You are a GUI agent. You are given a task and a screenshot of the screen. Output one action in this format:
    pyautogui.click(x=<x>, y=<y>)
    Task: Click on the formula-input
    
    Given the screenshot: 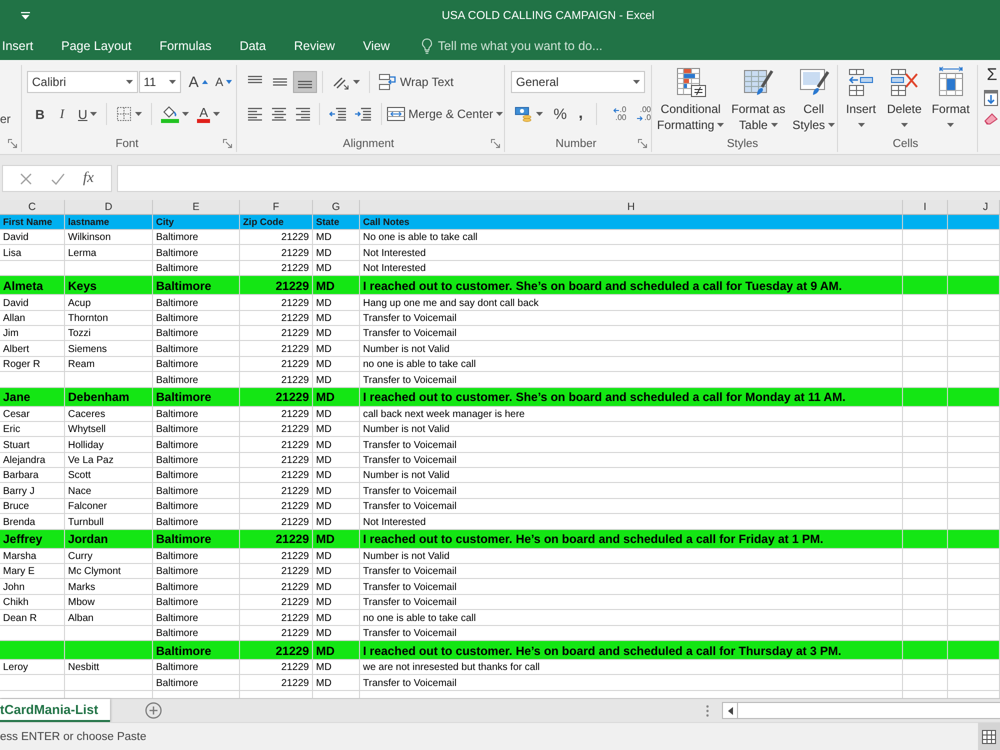 What is the action you would take?
    pyautogui.click(x=558, y=178)
    